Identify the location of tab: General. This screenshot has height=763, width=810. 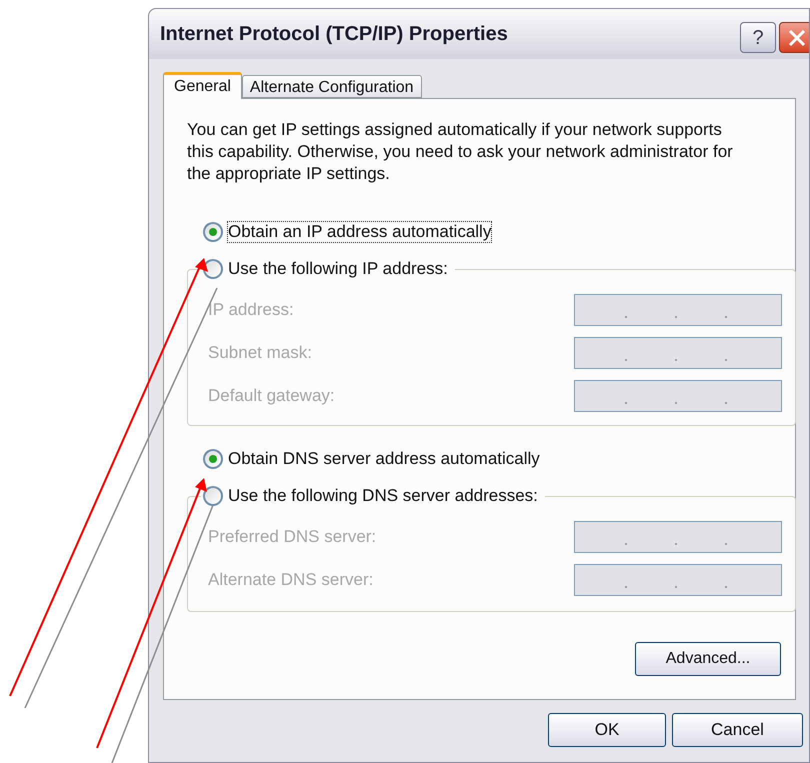
(202, 85).